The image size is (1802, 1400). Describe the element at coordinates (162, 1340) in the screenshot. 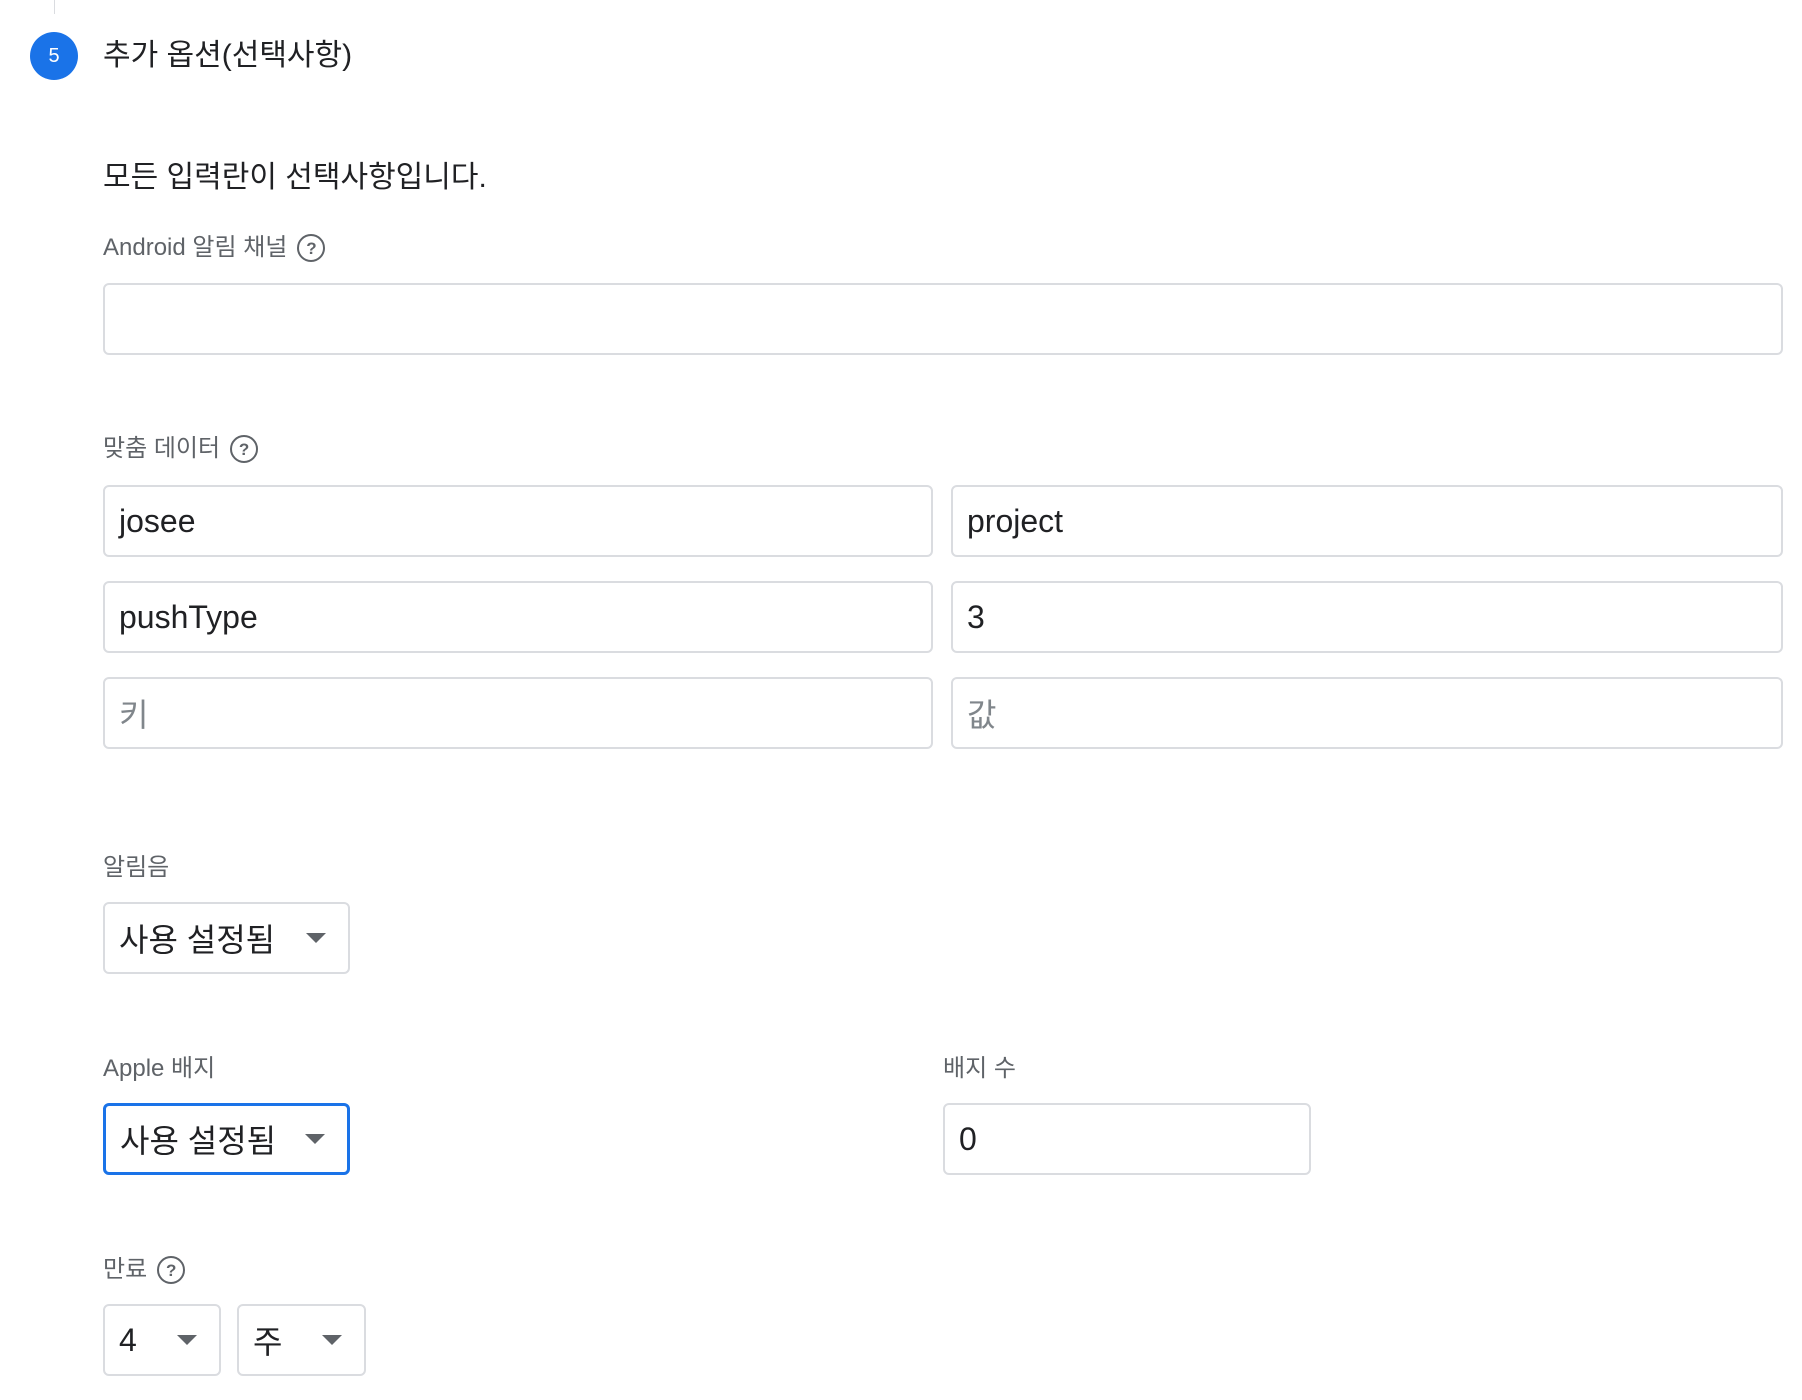

I see `expiry-amount-select: 4` at that location.